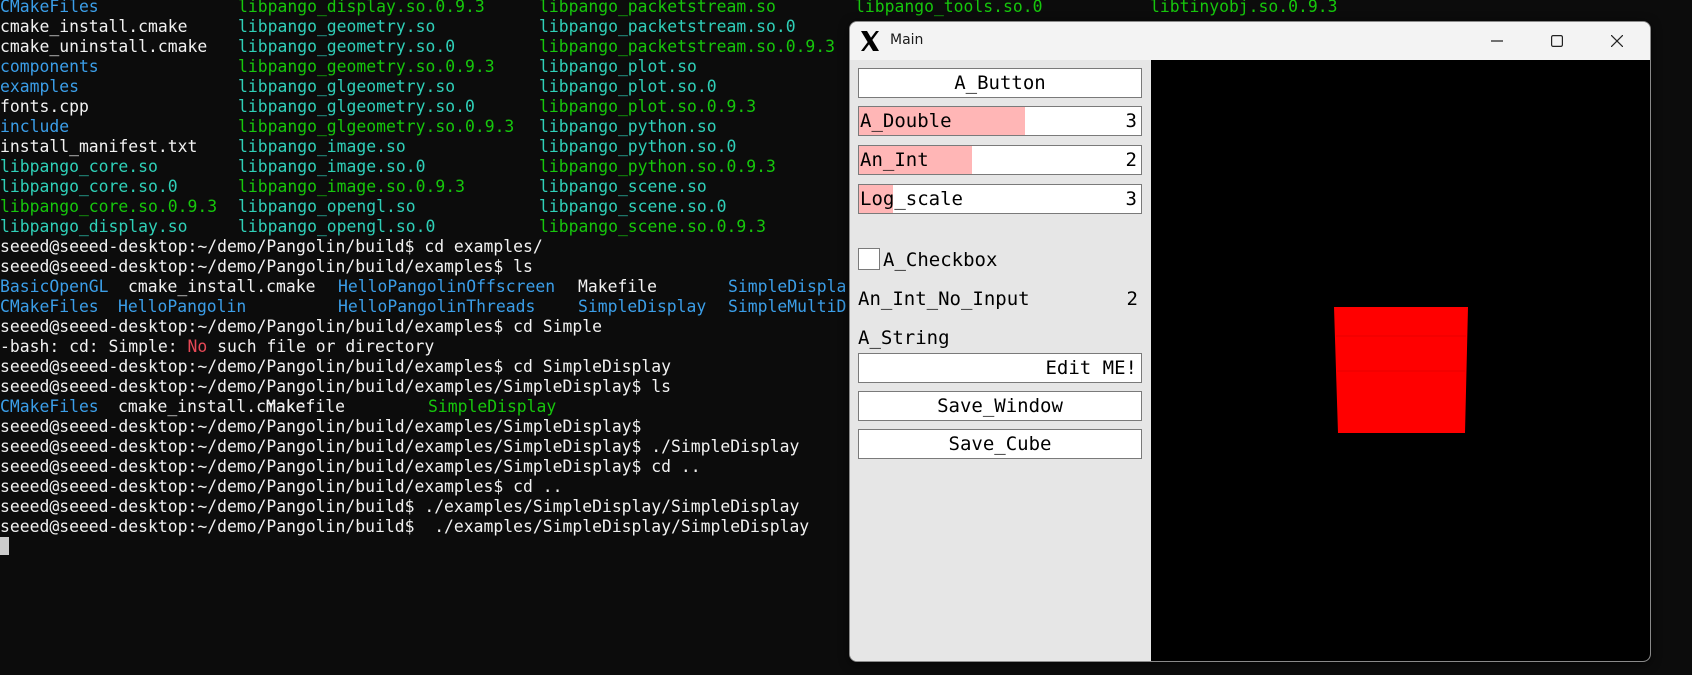  Describe the element at coordinates (327, 206) in the screenshot. I see `terminal-text: libpango_opengl.so` at that location.